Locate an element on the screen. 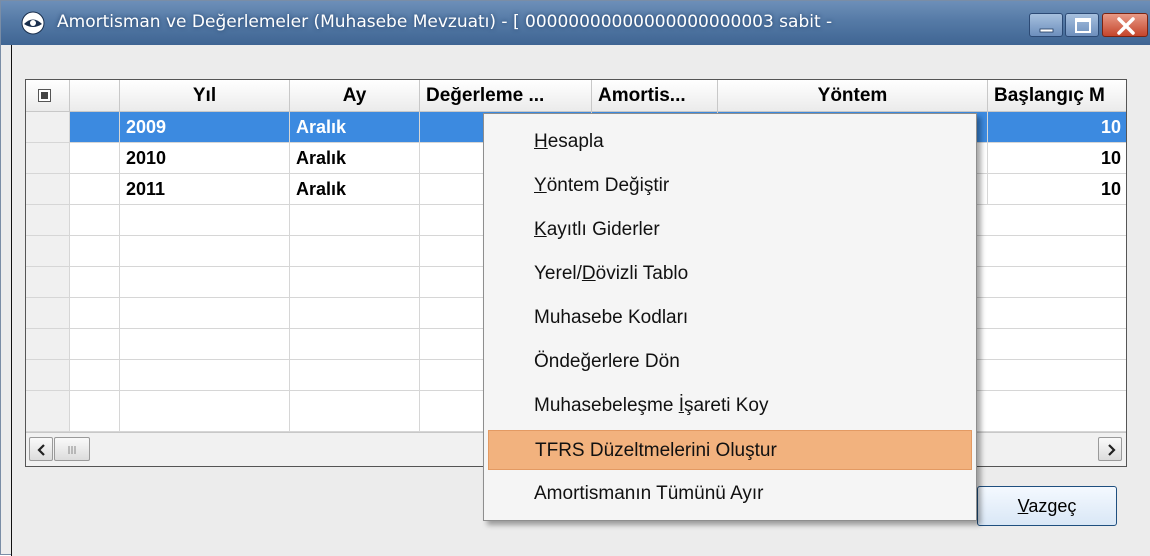 The height and width of the screenshot is (556, 1150). column-header-baslangic: Başlangıç M is located at coordinates (1057, 96).